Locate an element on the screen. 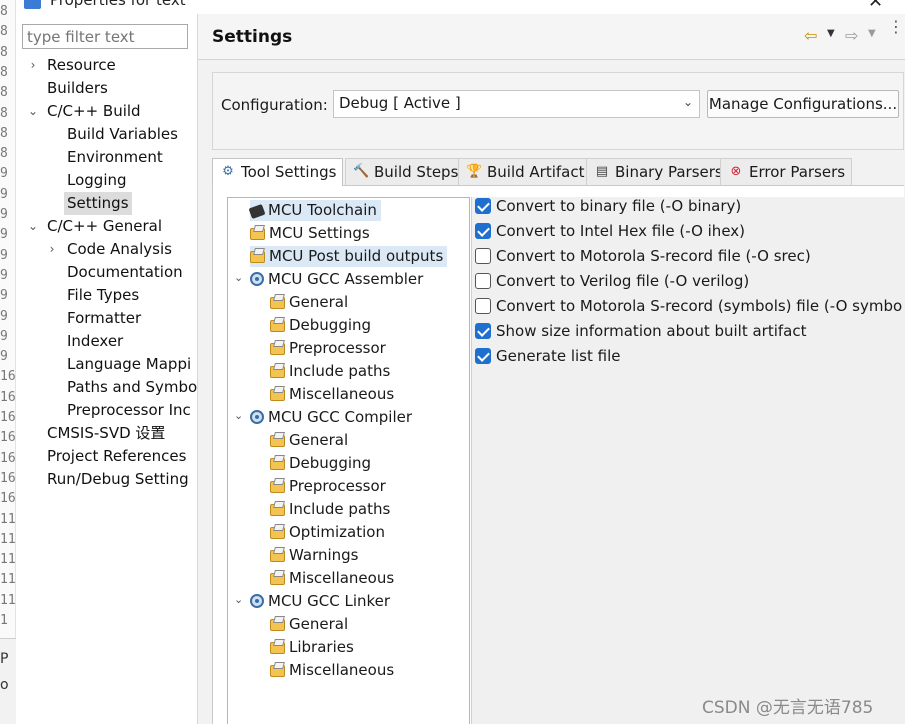 The height and width of the screenshot is (724, 905). trophy-icon: 🏆 is located at coordinates (474, 171).